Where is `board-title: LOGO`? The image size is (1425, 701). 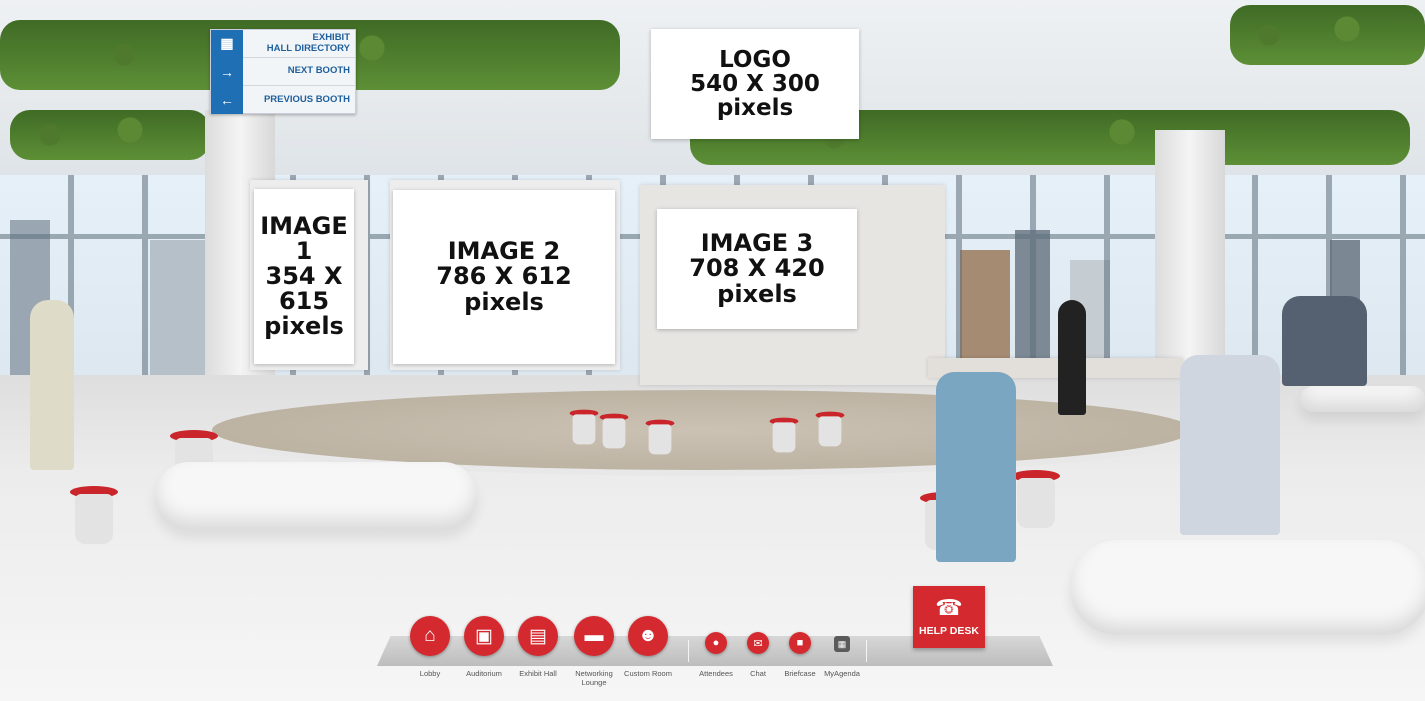
board-title: LOGO is located at coordinates (755, 59).